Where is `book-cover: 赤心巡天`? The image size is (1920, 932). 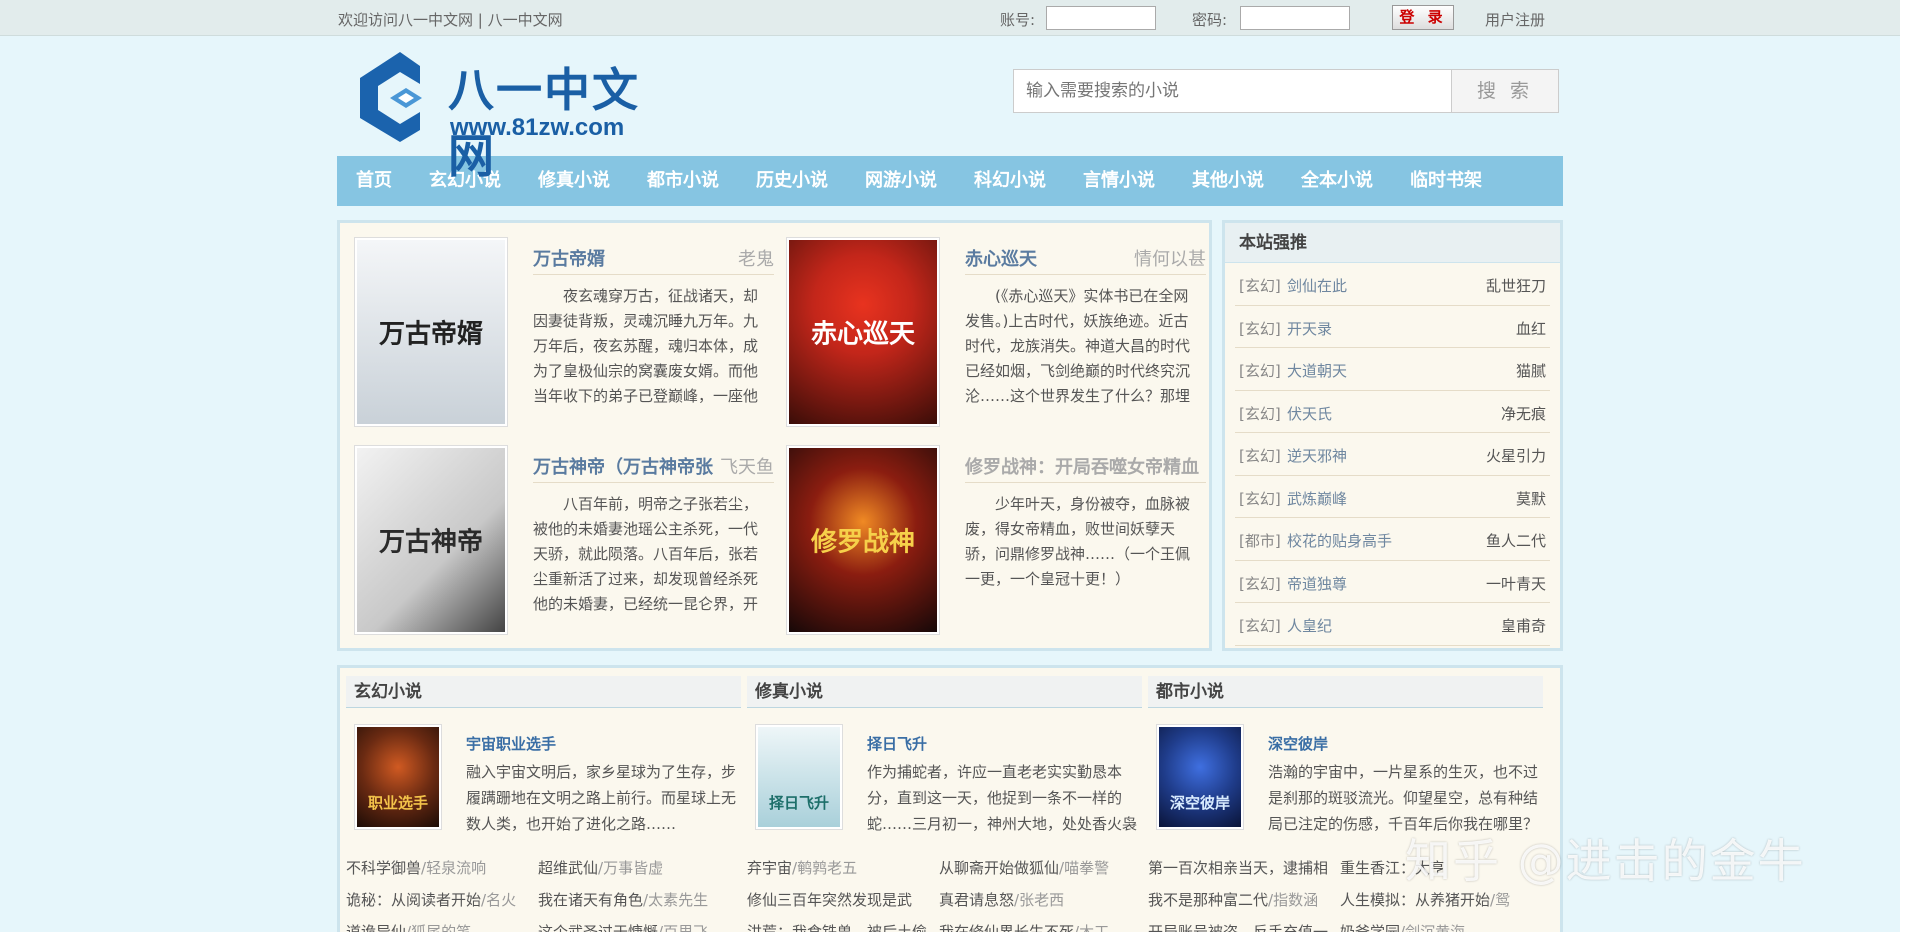
book-cover: 赤心巡天 is located at coordinates (863, 332).